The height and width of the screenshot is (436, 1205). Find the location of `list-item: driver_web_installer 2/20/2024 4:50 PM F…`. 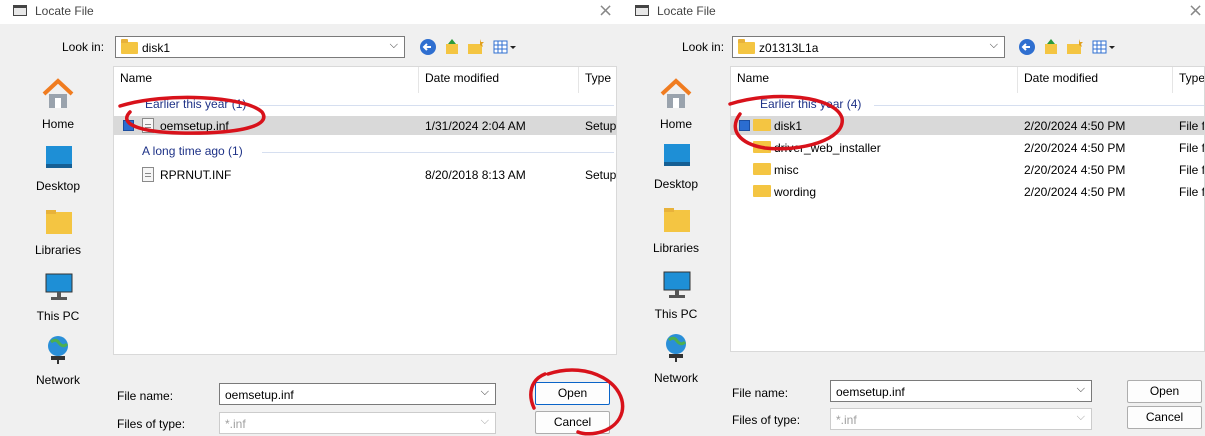

list-item: driver_web_installer 2/20/2024 4:50 PM F… is located at coordinates (967, 147).